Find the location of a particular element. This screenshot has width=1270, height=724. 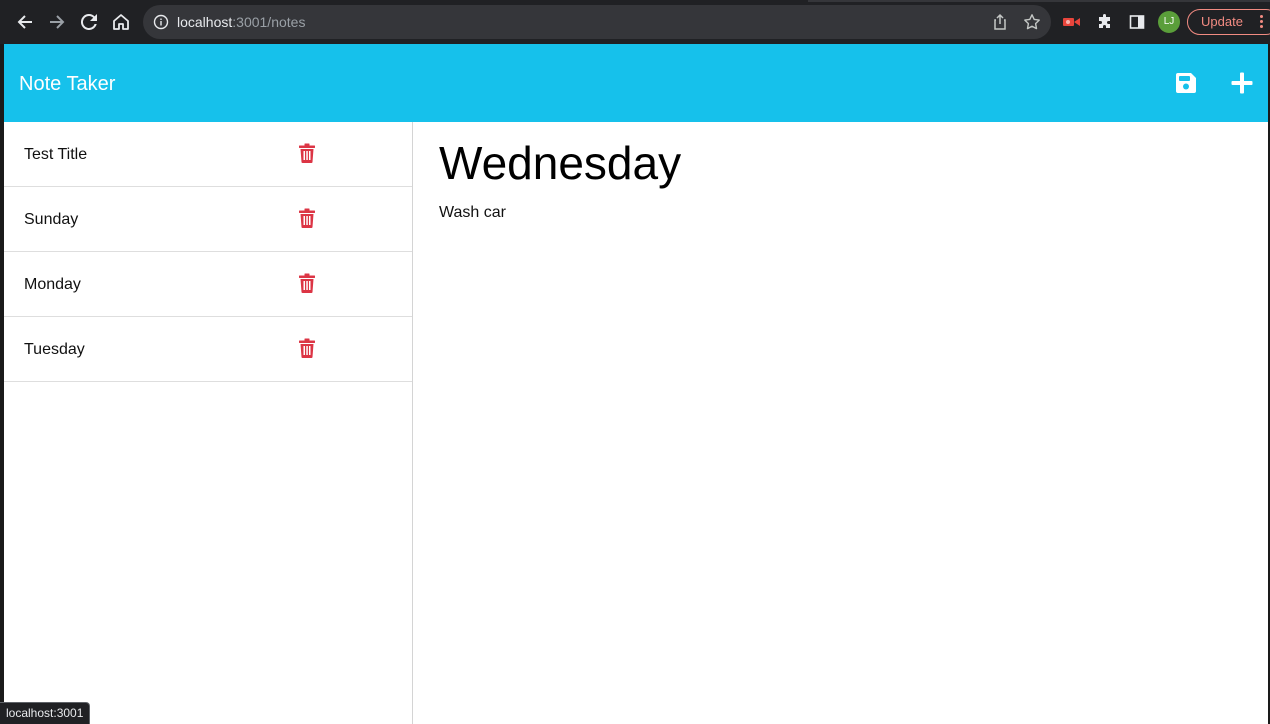

new-note-icon is located at coordinates (1242, 83).